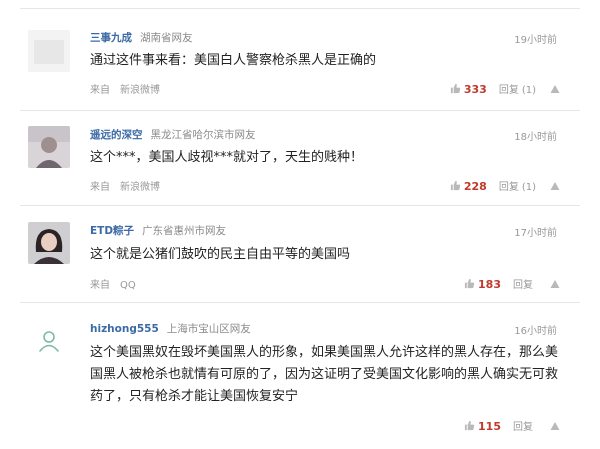  I want to click on comment-meta: hizhong555 上海市宝山区网友, so click(170, 328).